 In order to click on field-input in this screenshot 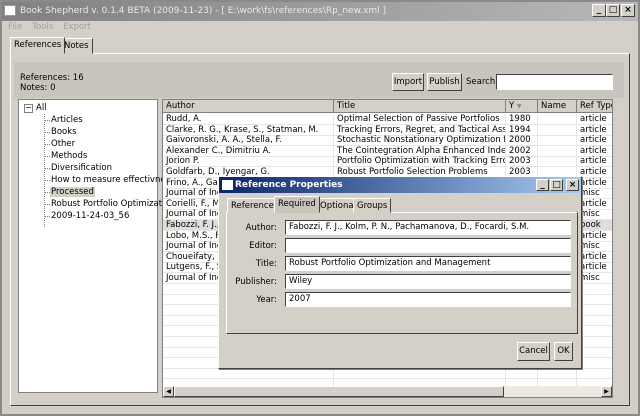, I will do `click(428, 245)`.